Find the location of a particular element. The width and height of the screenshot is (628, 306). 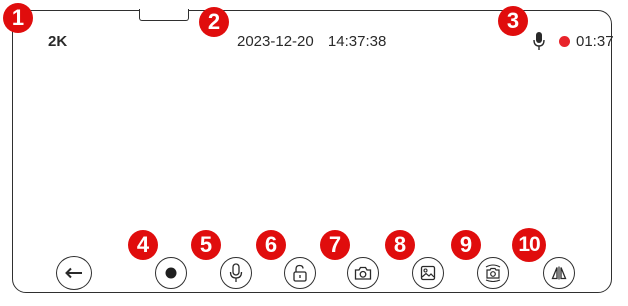

image-icon is located at coordinates (428, 273).